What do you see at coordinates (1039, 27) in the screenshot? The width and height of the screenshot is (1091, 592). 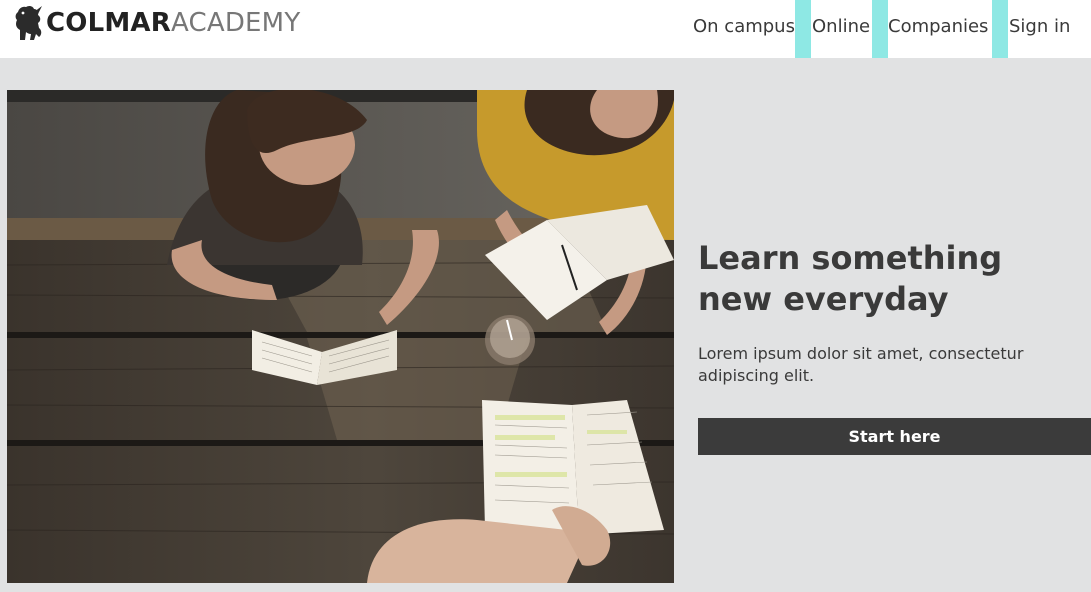 I see `nav-item-sign-in: Sign in` at bounding box center [1039, 27].